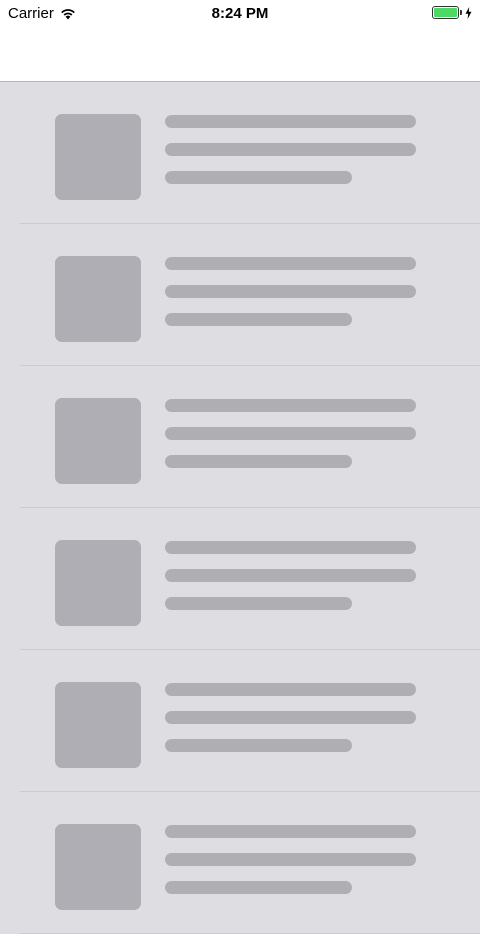  Describe the element at coordinates (461, 12) in the screenshot. I see `battery-tip` at that location.